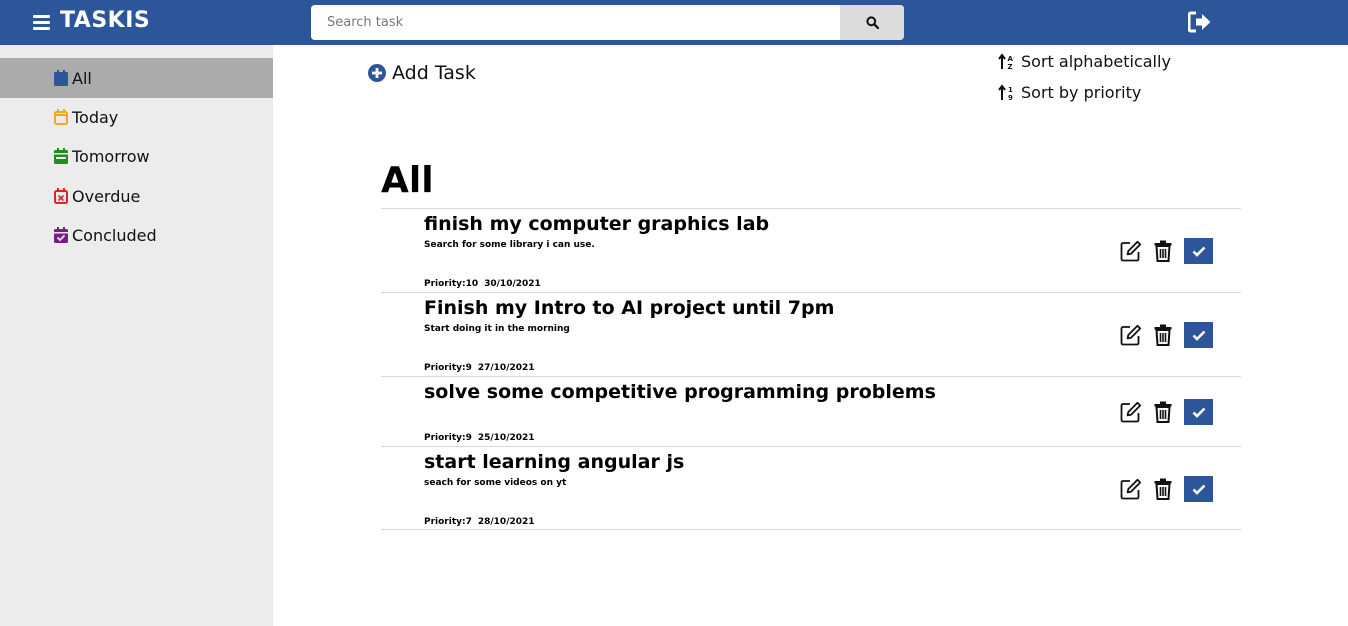 This screenshot has width=1348, height=626. I want to click on task-description: seach for some videos on yt, so click(495, 483).